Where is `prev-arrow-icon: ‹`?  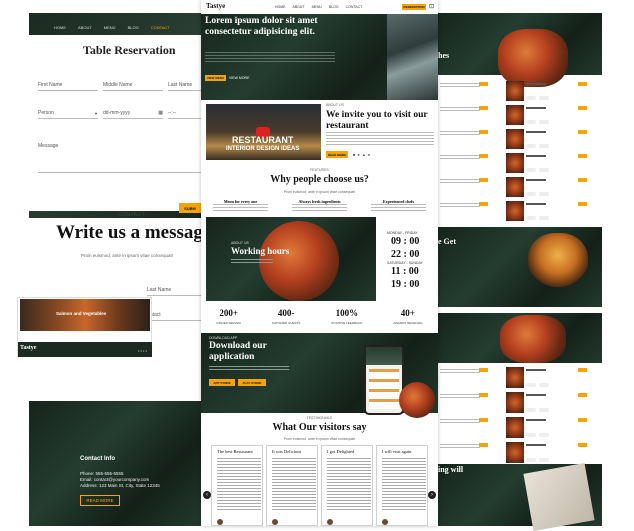
prev-arrow-icon: ‹ is located at coordinates (207, 495).